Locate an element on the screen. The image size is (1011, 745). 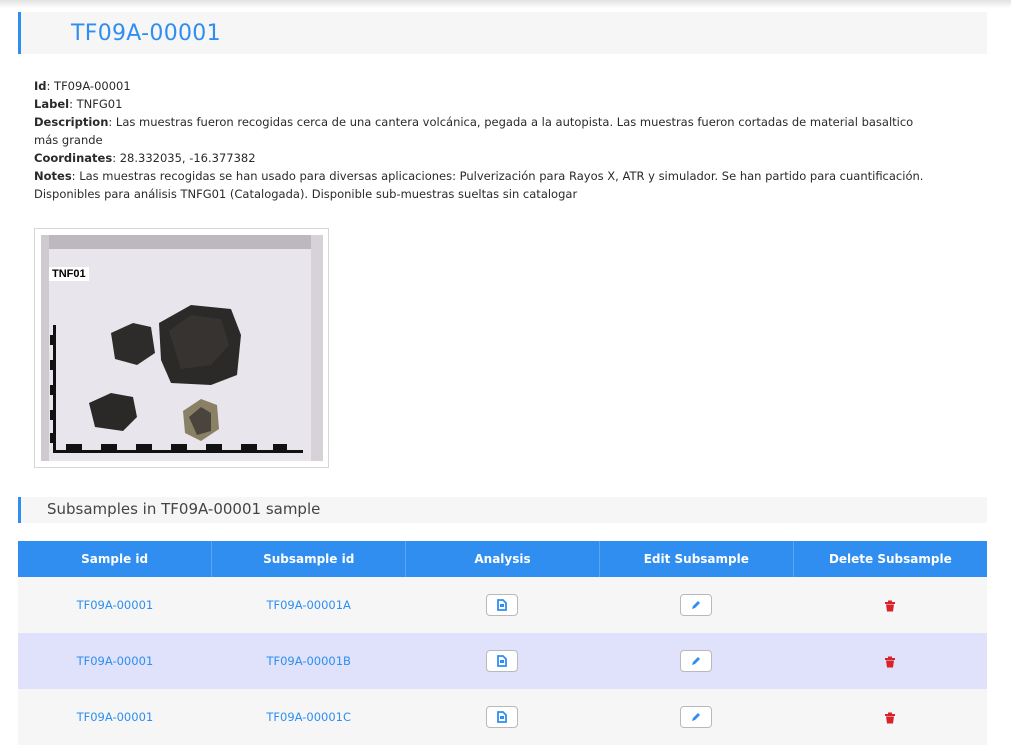
subsample-id-link: TF09A-00001B is located at coordinates (308, 661).